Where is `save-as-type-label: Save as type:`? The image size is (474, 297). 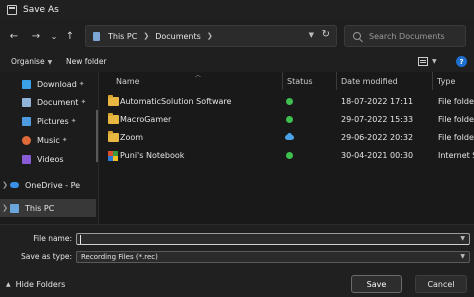
save-as-type-label: Save as type: is located at coordinates (46, 256).